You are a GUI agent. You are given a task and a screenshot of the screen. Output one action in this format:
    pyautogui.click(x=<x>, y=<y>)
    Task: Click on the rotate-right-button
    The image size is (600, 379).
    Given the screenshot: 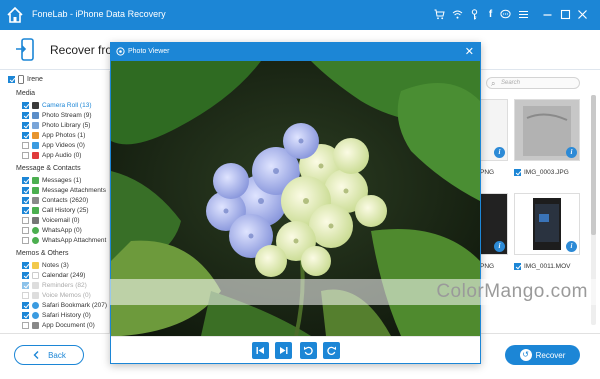 What is the action you would take?
    pyautogui.click(x=331, y=350)
    